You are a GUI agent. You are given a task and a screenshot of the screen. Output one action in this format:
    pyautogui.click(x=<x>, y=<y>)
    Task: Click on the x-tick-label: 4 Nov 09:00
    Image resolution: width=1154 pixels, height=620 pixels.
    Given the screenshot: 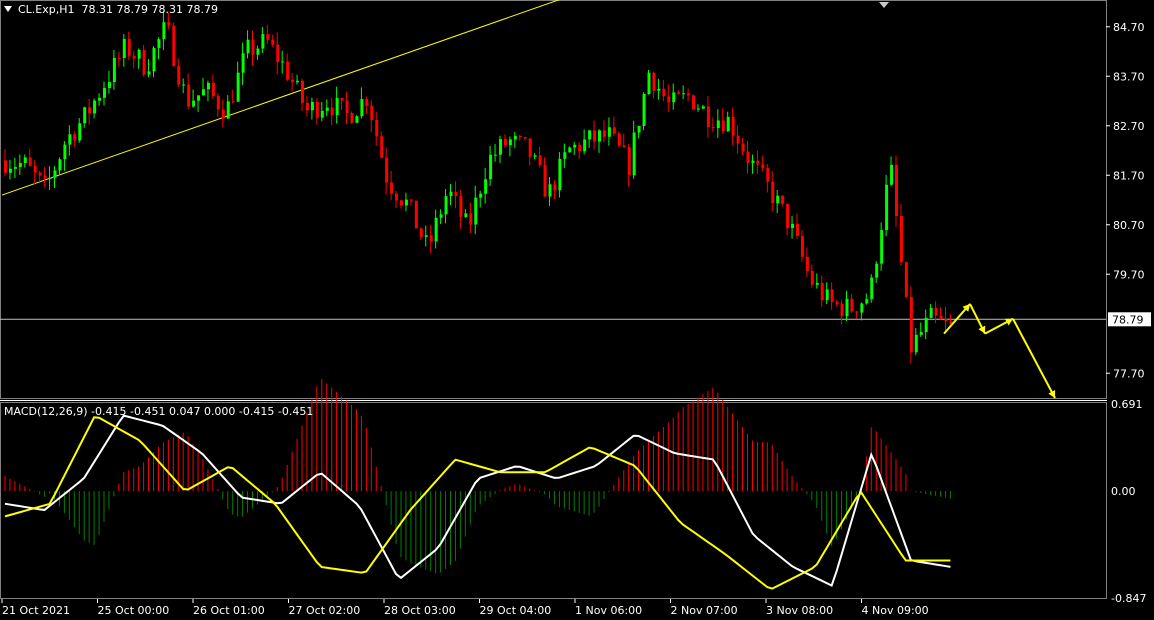 What is the action you would take?
    pyautogui.click(x=895, y=610)
    